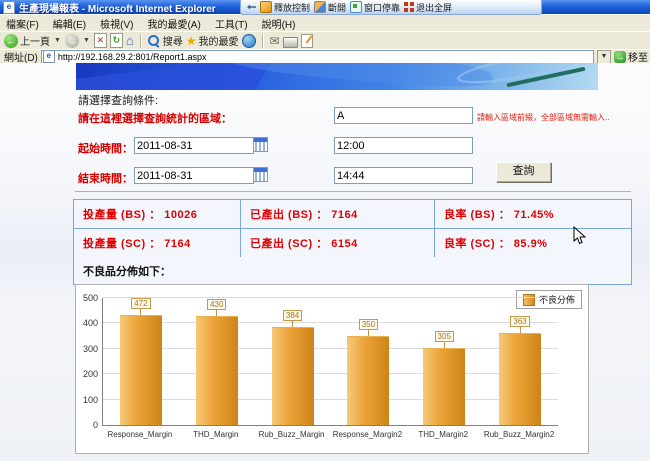  I want to click on bar-value-label: 430, so click(217, 304).